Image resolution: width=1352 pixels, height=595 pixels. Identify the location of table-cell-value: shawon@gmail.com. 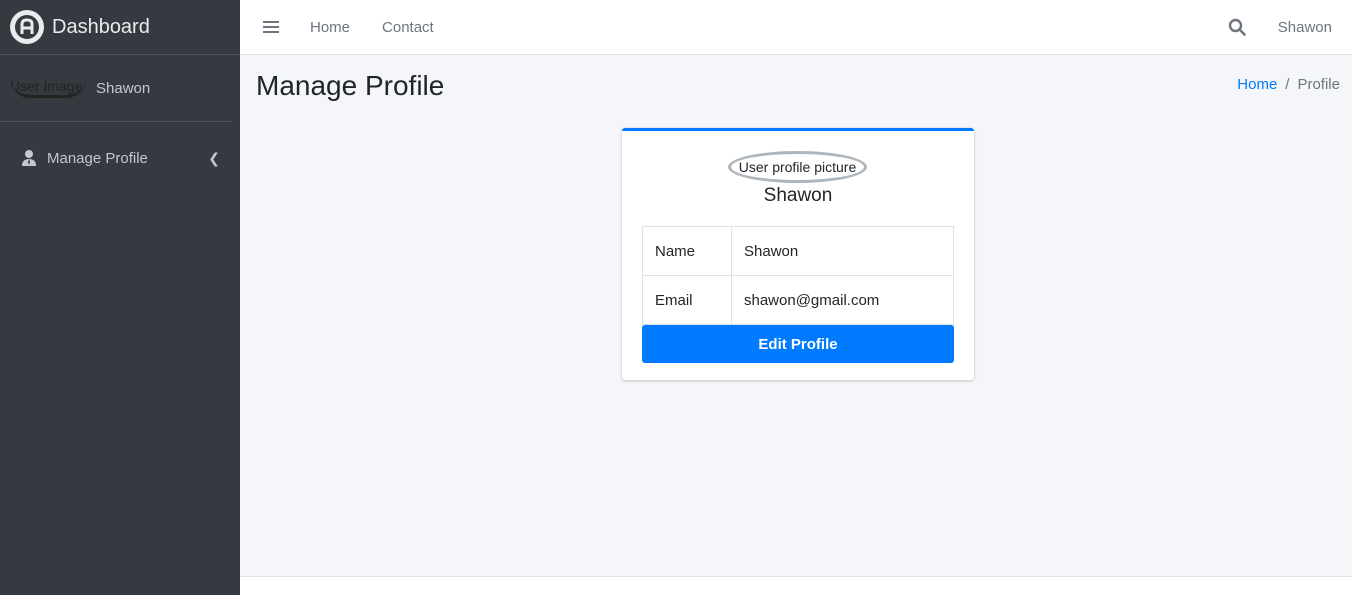
(842, 300).